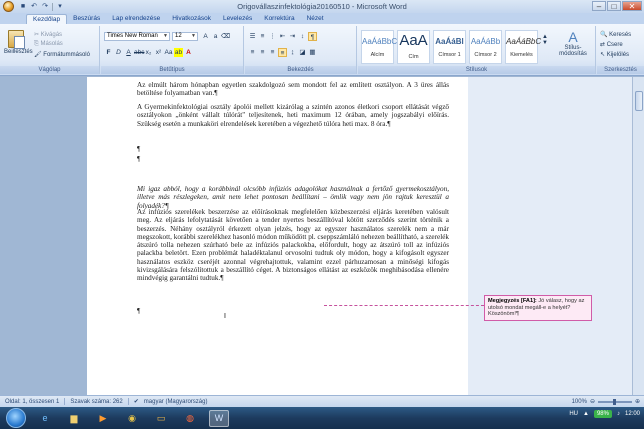 The image size is (644, 429). I want to click on align-right-icon: ≡, so click(272, 52).